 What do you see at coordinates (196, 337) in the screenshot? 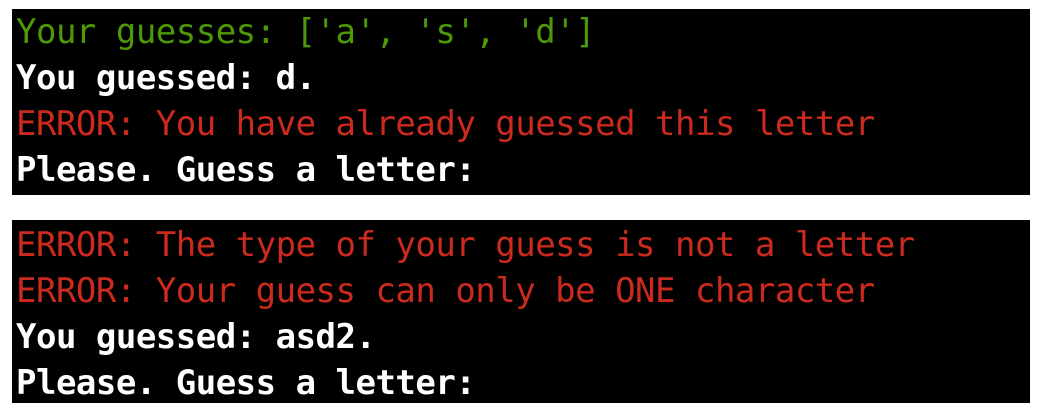
I see `guessed-input-line: You guessed: asd2.` at bounding box center [196, 337].